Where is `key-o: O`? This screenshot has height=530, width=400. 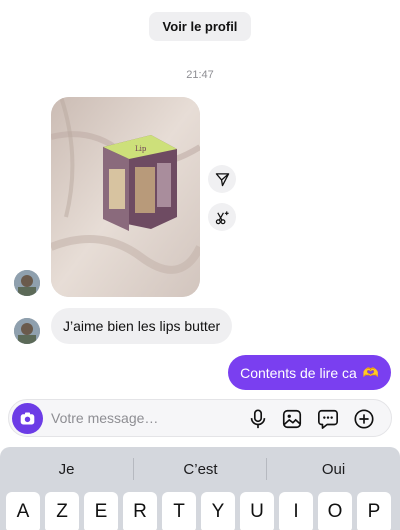 key-o: O is located at coordinates (335, 511).